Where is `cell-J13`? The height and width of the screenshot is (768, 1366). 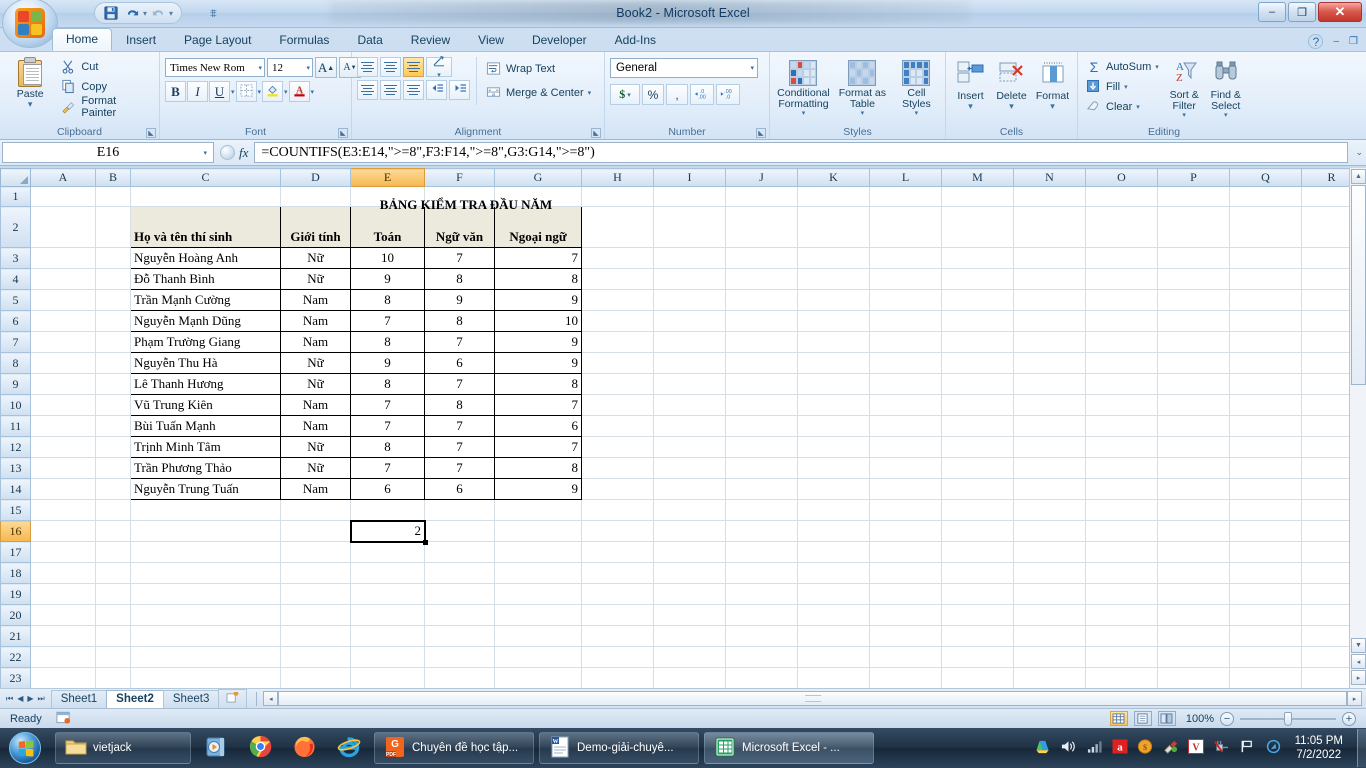 cell-J13 is located at coordinates (761, 468).